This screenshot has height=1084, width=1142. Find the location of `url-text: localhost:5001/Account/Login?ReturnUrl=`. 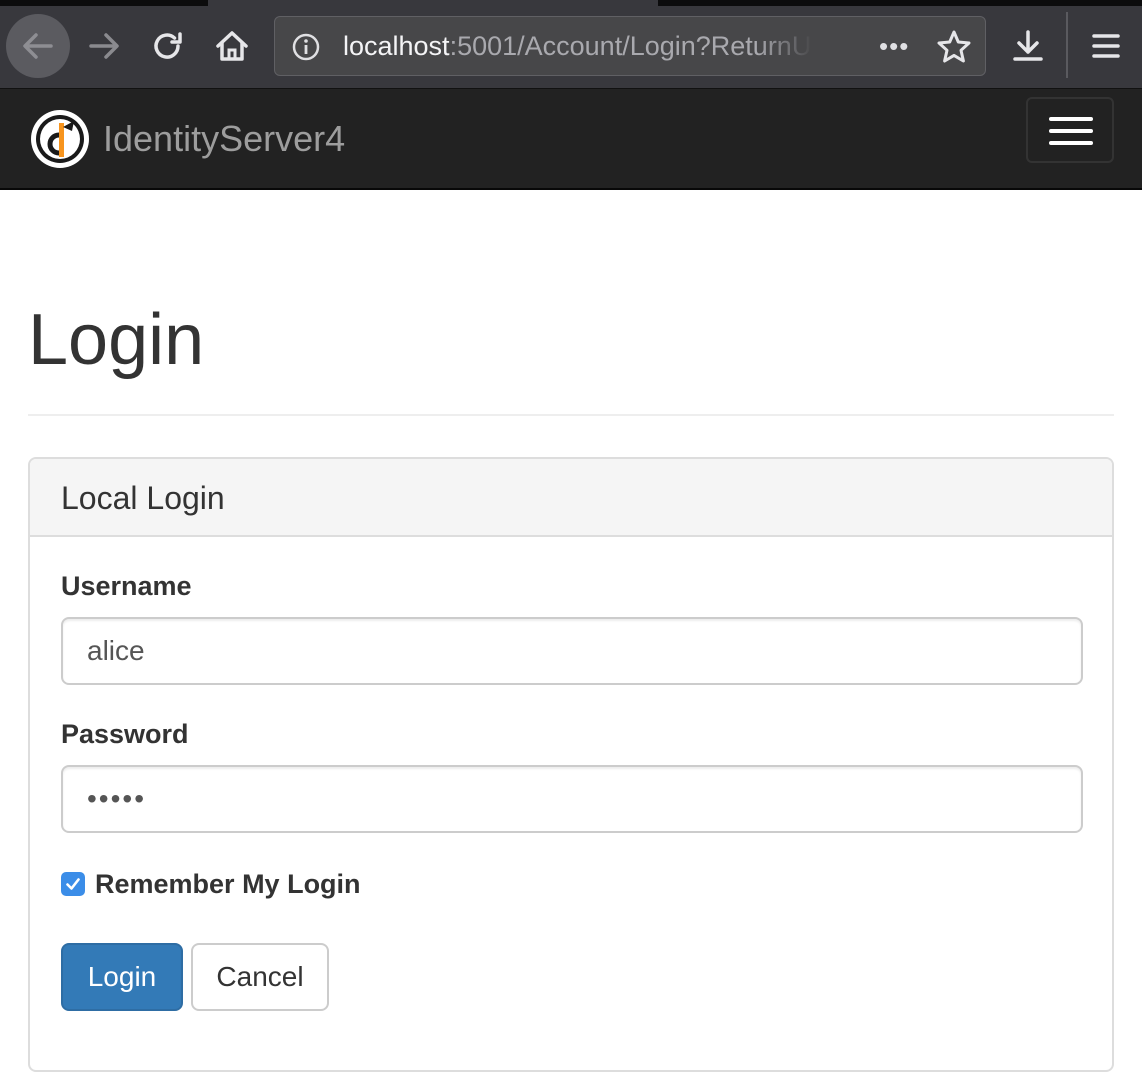

url-text: localhost:5001/Account/Login?ReturnUrl= is located at coordinates (578, 46).